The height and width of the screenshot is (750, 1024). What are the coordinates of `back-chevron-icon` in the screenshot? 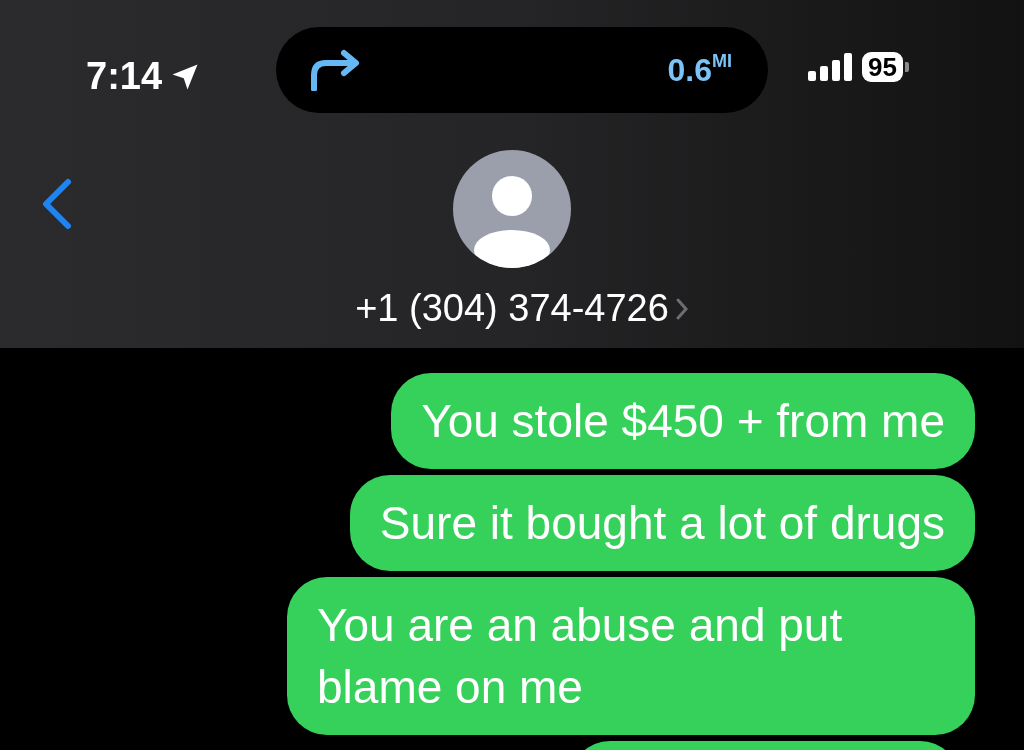 It's located at (57, 204).